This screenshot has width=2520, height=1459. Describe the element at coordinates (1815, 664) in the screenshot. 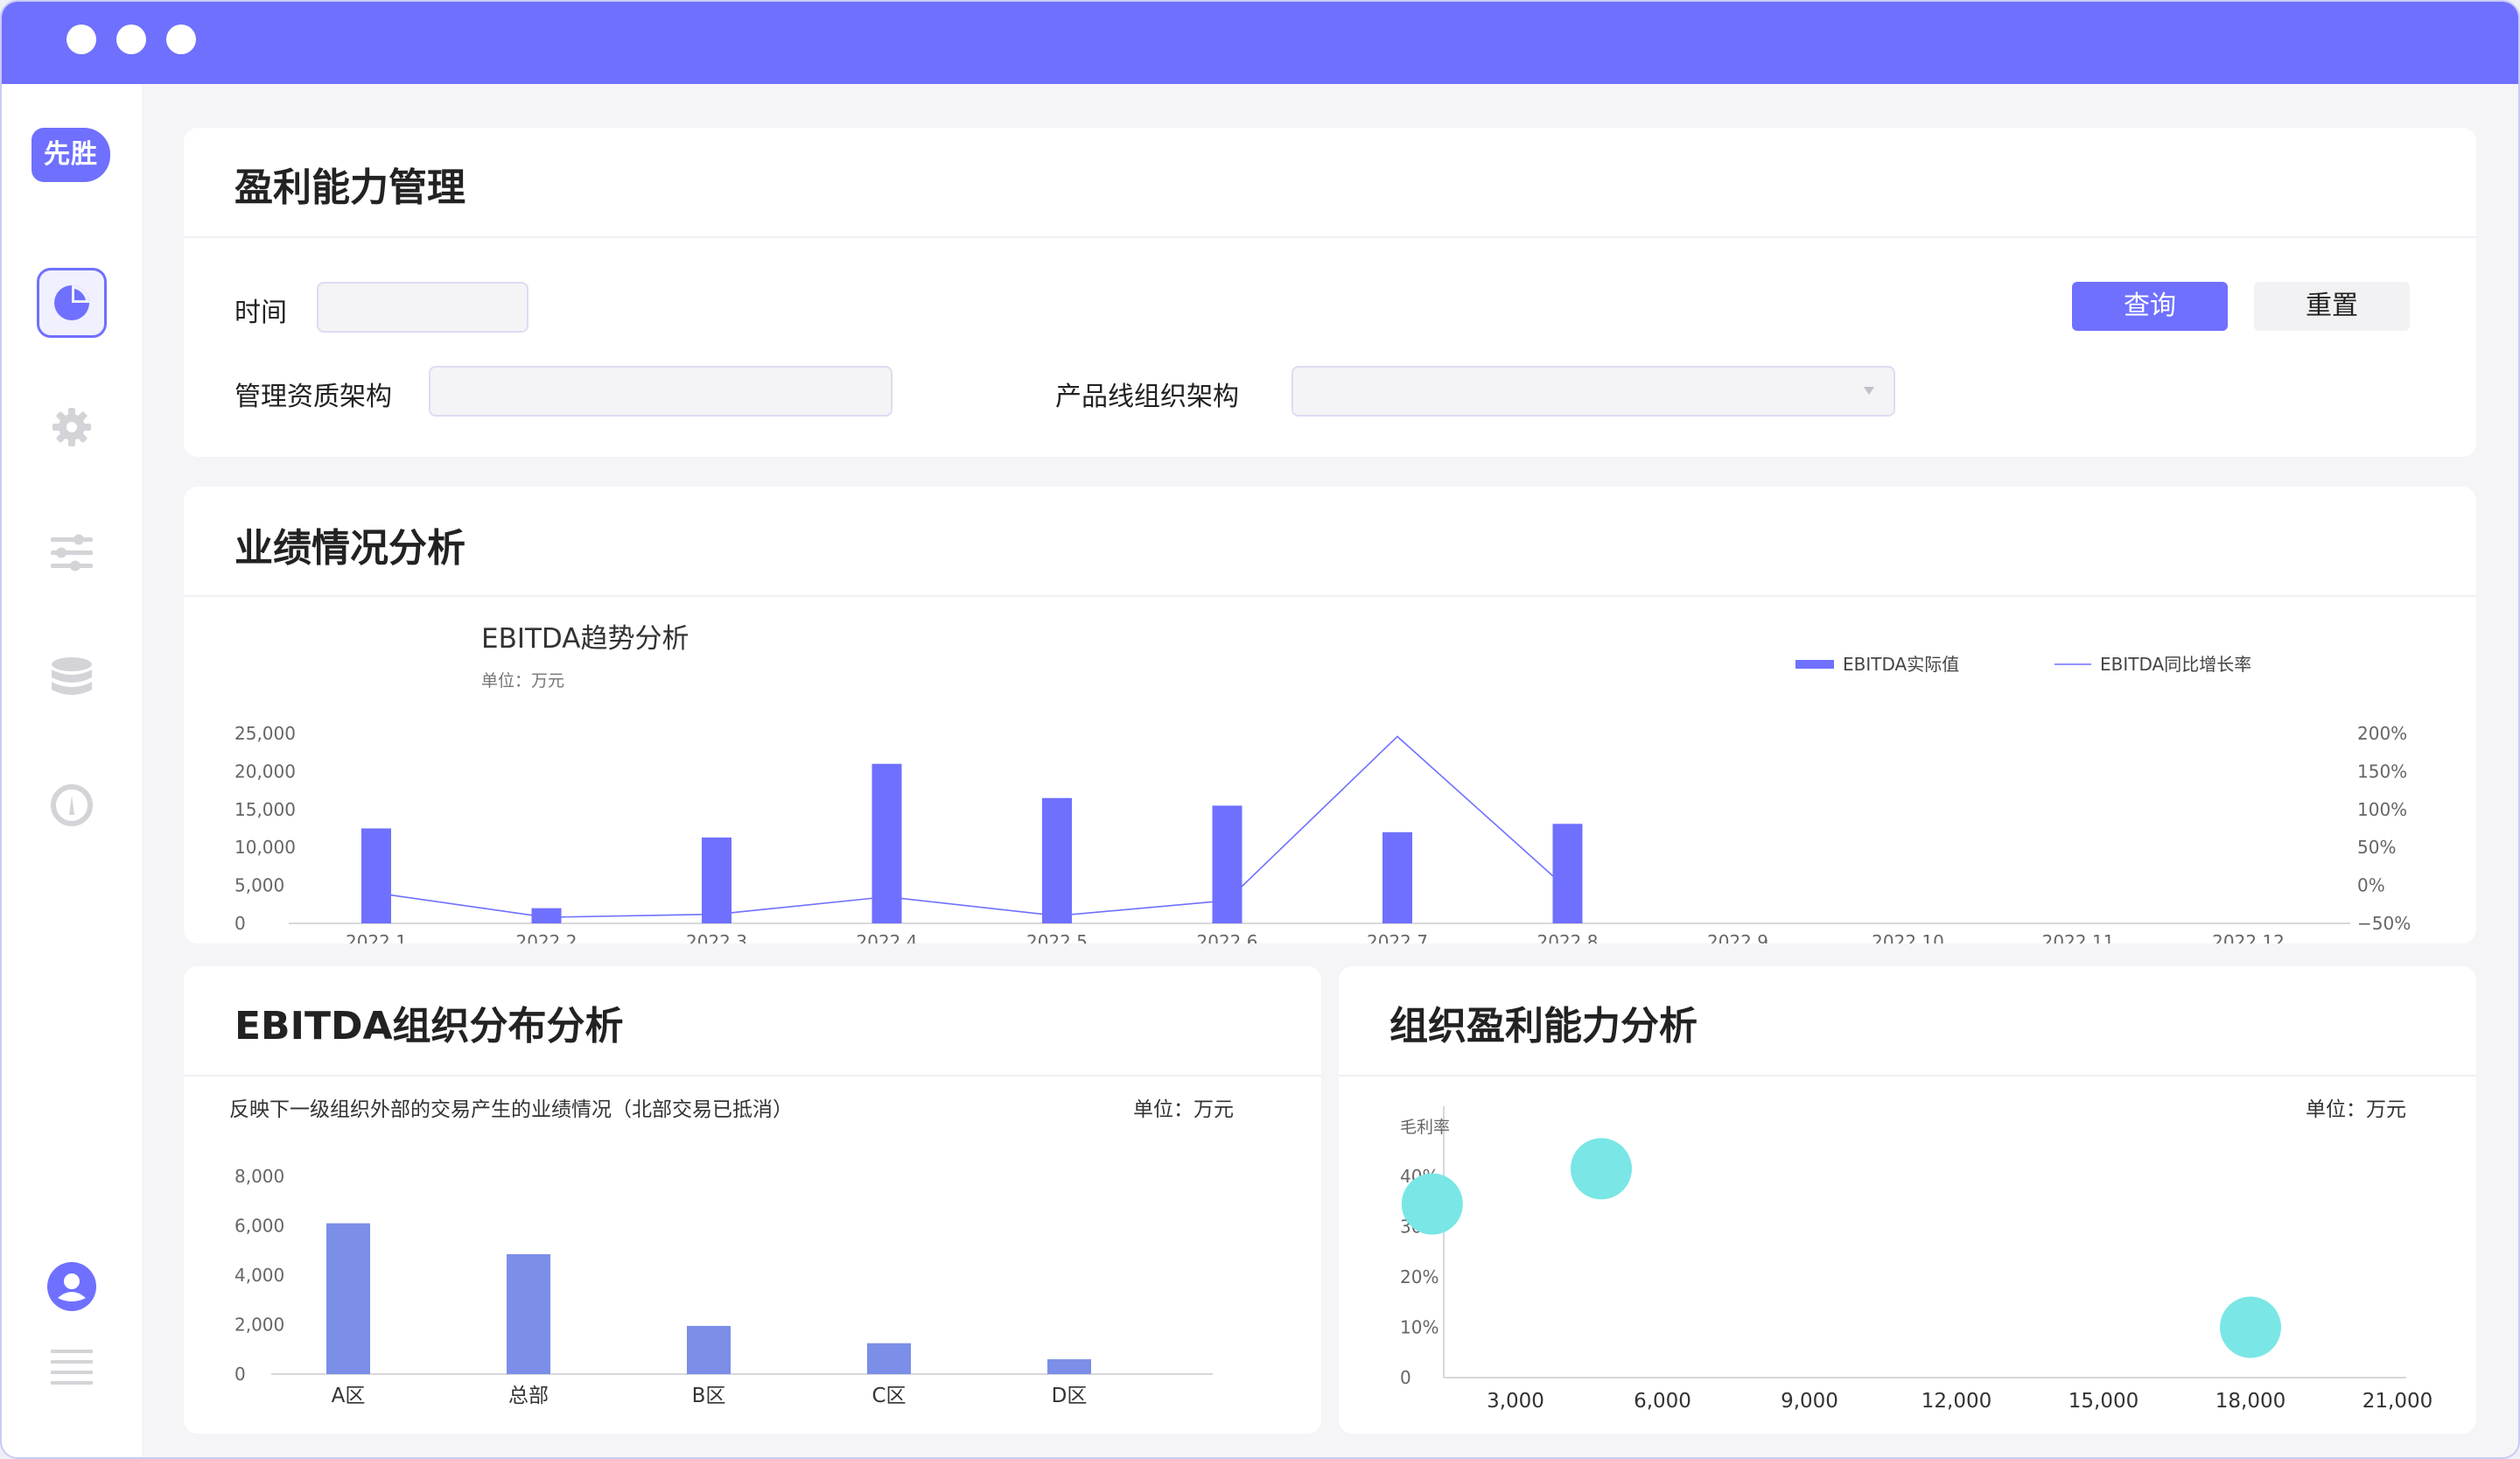

I see `legend-bar-swatch` at that location.